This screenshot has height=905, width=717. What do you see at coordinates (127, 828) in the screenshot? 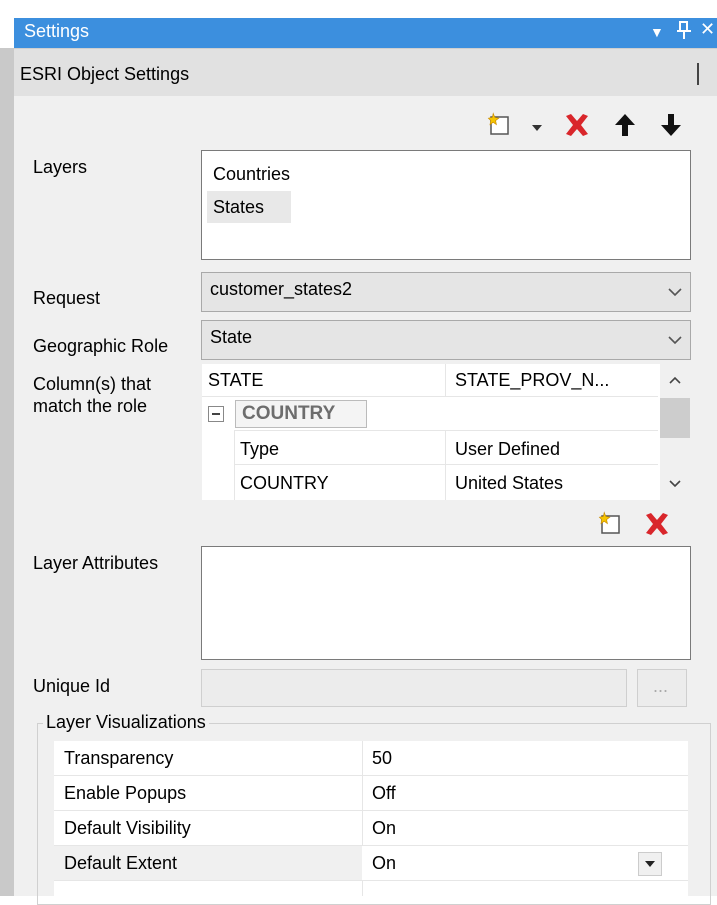
I see `property-name: Default Visibility` at bounding box center [127, 828].